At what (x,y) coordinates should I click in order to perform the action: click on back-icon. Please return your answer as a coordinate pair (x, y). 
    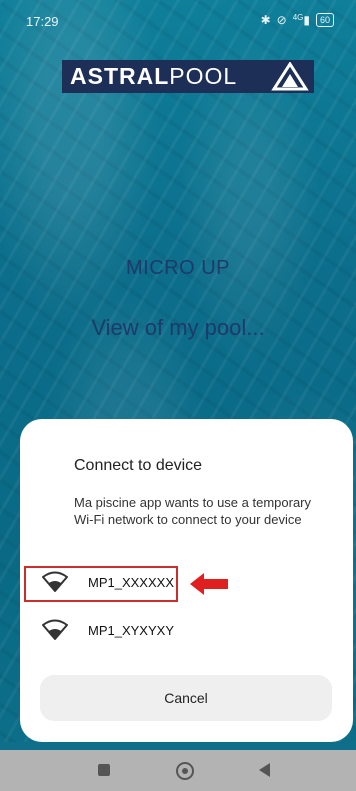
    Looking at the image, I should click on (264, 770).